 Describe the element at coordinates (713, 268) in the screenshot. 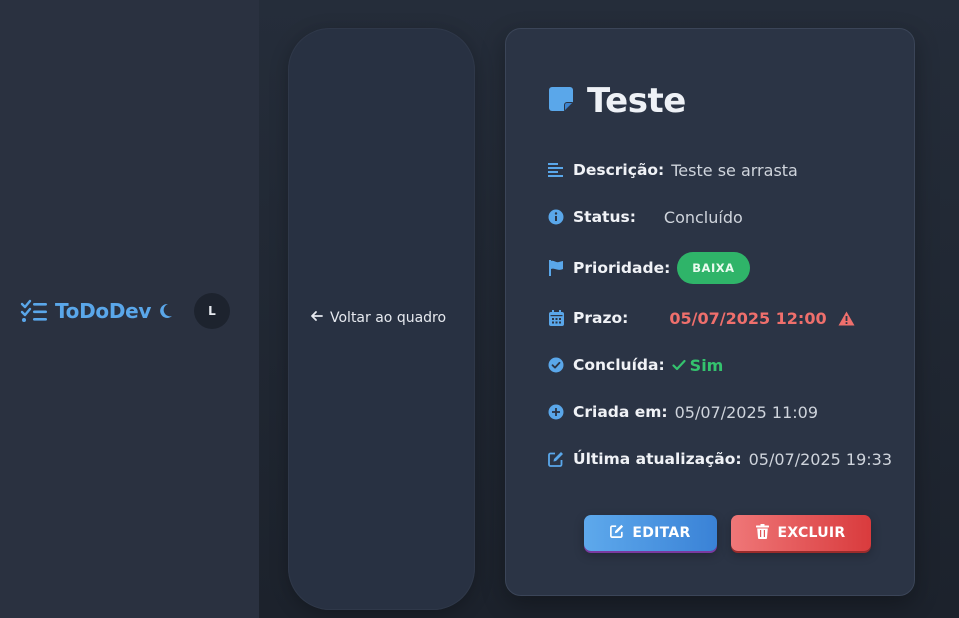

I see `priority-badge: BAIXA` at that location.